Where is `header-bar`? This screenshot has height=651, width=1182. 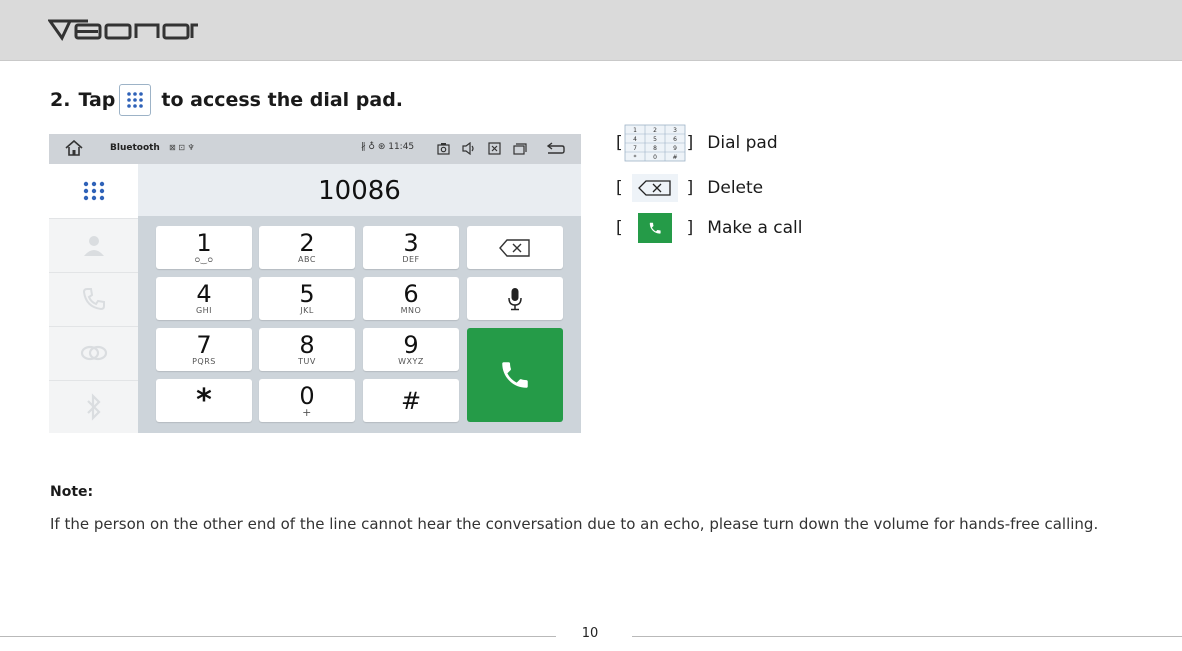 header-bar is located at coordinates (591, 30).